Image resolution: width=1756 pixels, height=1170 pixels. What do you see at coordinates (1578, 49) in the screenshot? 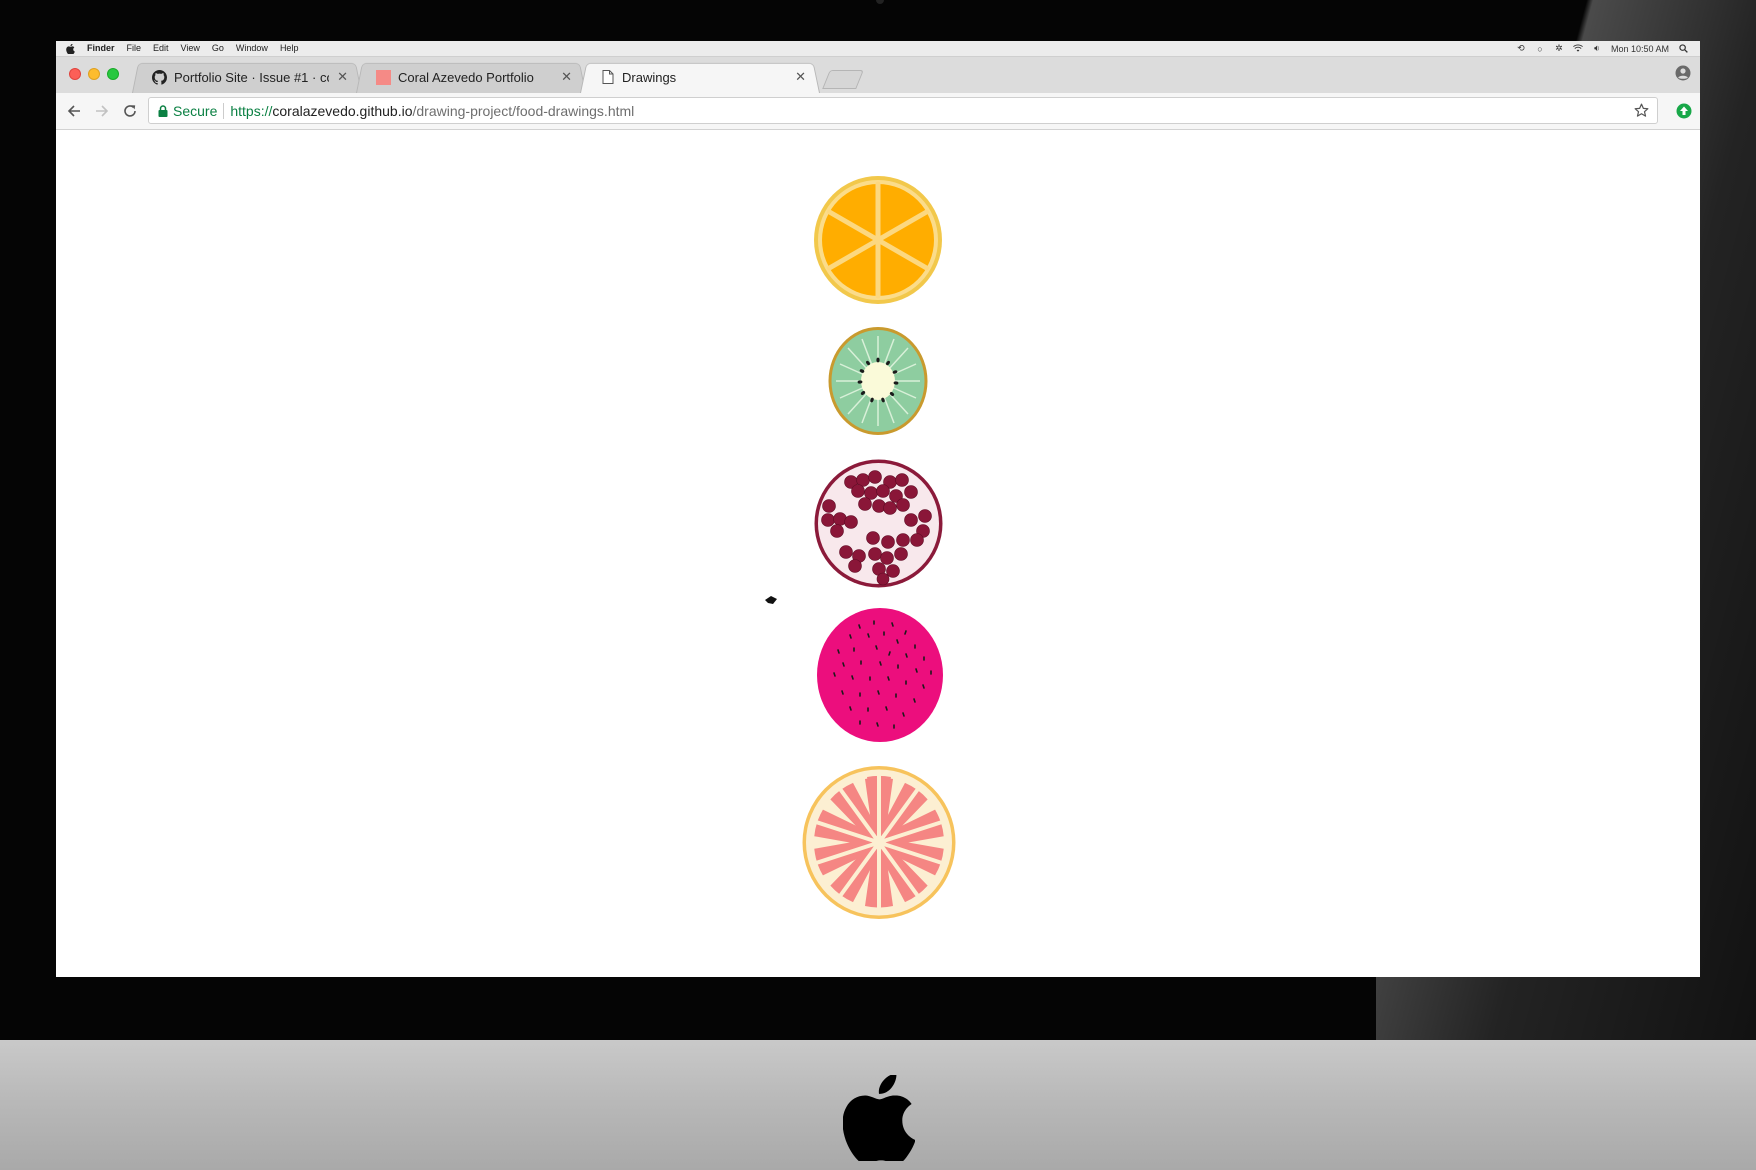
I see `wifi-icon` at bounding box center [1578, 49].